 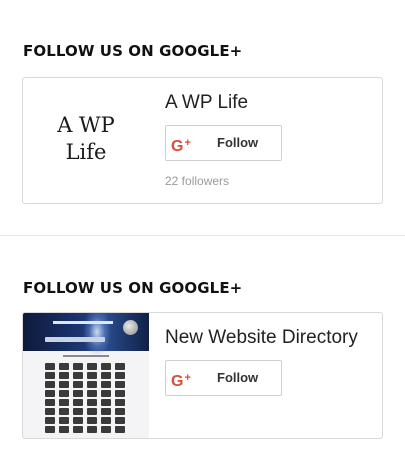 I want to click on banner-title-line, so click(x=83, y=322).